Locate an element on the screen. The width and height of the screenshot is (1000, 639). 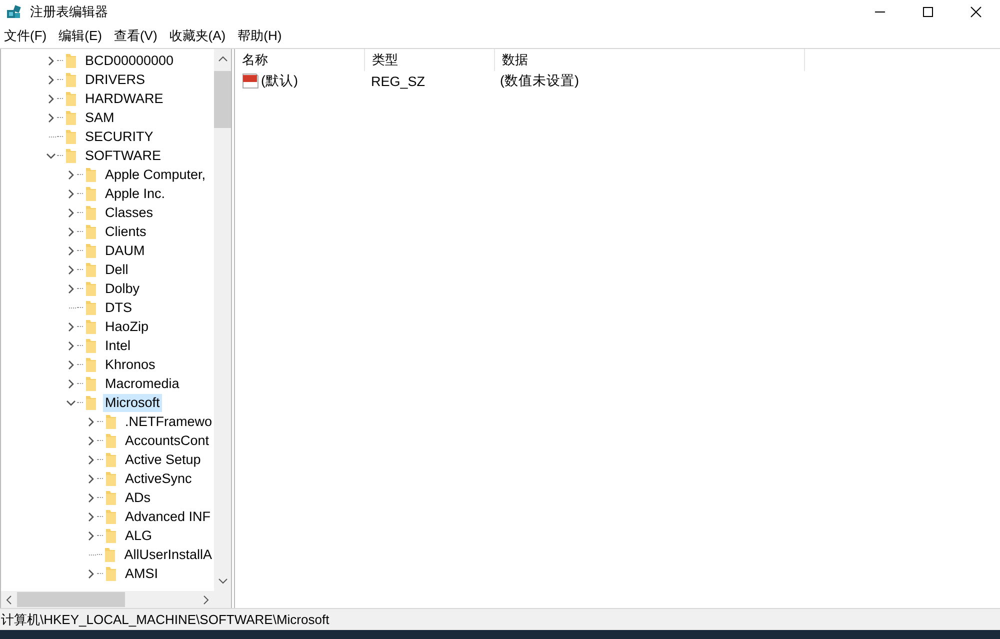
tree-item: BCD00000000 is located at coordinates (129, 61).